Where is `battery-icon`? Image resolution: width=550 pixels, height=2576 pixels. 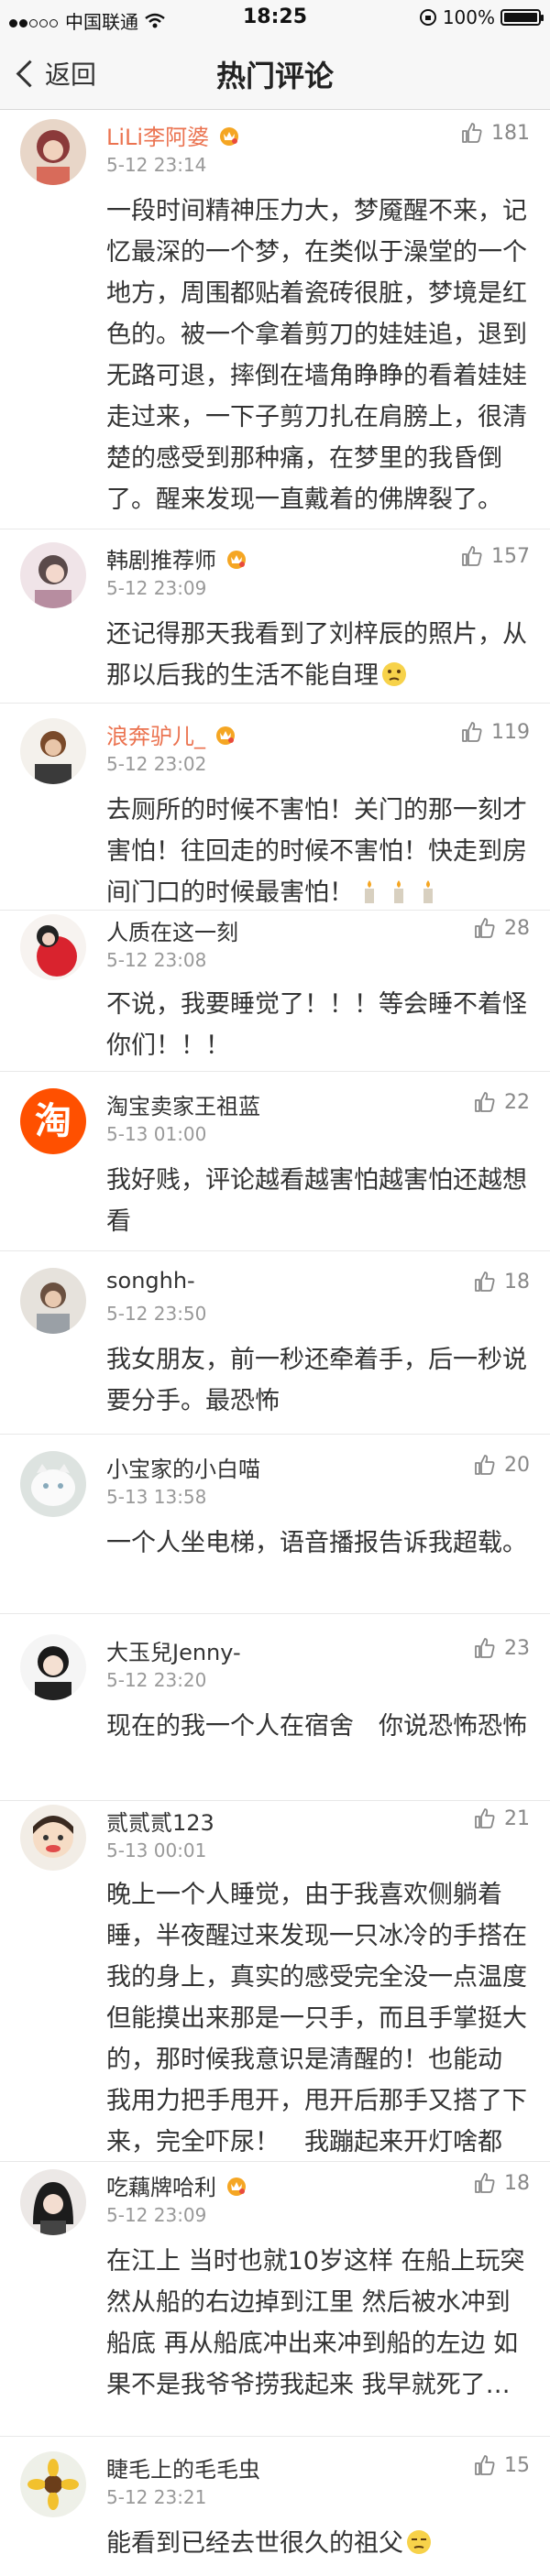
battery-icon is located at coordinates (522, 18).